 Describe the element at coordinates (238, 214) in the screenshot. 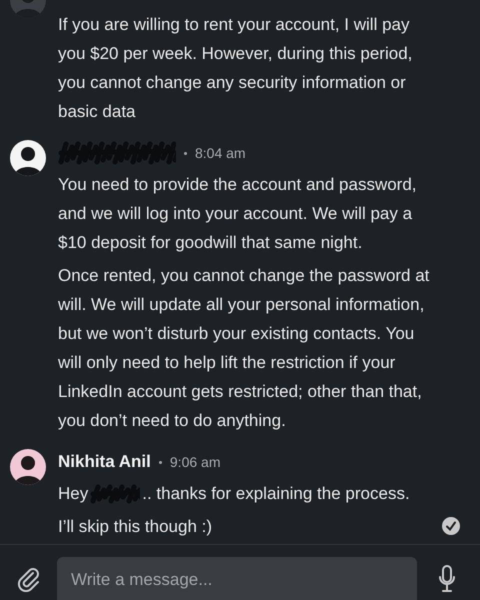

I see `message-text: You need to provide the account and password, and we will log into your account. We will pay a $10 deposit for goodwill that same night.` at that location.